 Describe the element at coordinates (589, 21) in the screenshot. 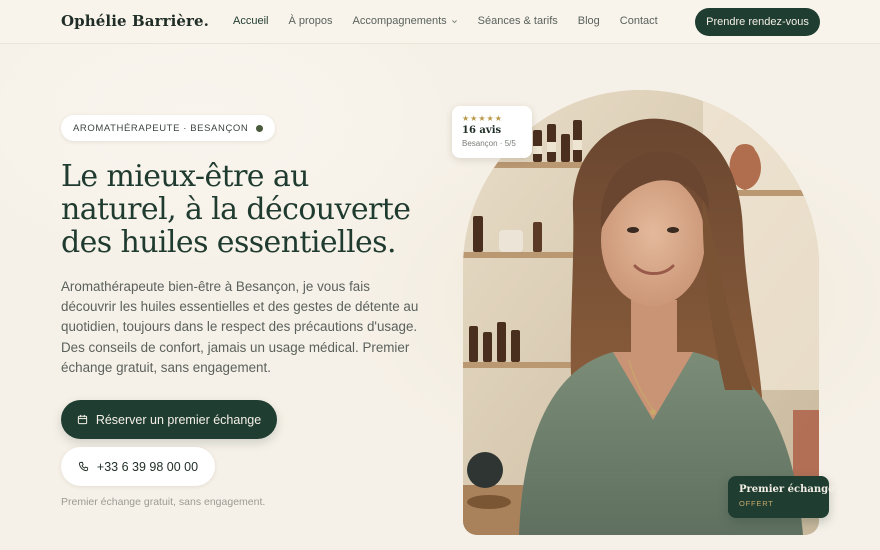

I see `nav-item-blog: Blog` at that location.